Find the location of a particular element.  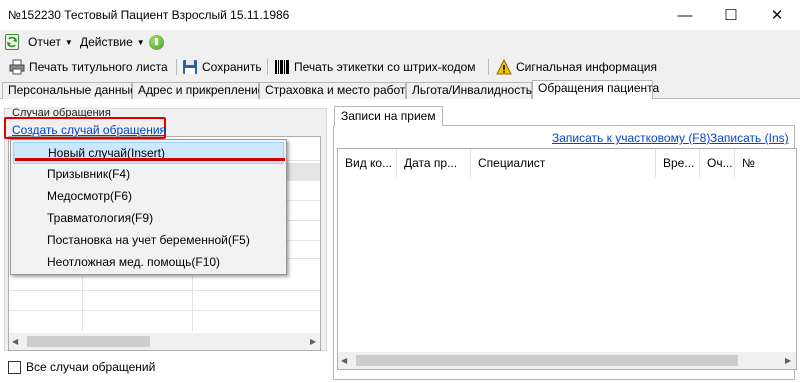

signal-info-button: Сигнальная информация is located at coordinates (576, 66).